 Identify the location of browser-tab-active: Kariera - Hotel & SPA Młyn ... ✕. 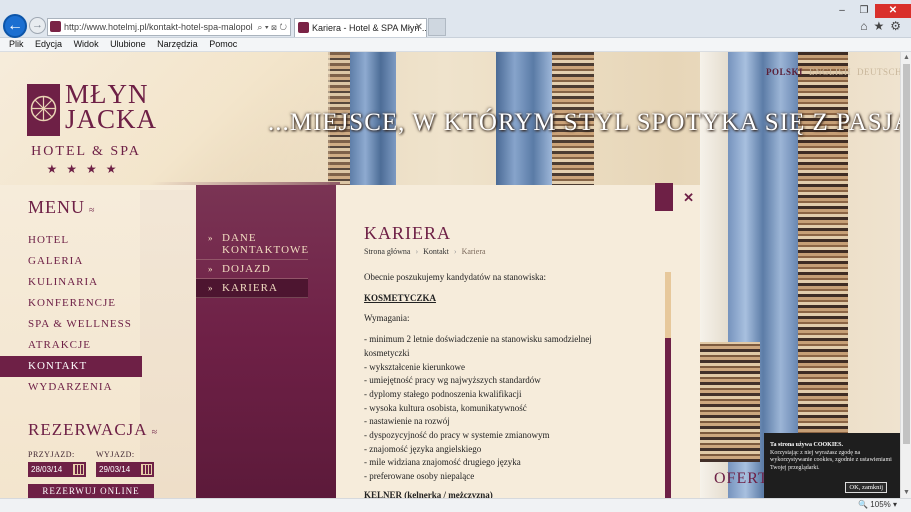
(360, 27).